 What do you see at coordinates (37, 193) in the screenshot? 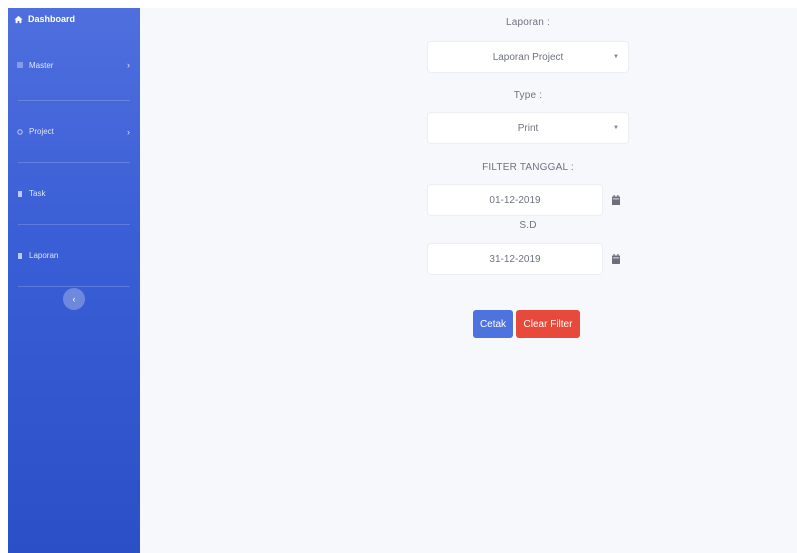
I see `sidebar-item-label: Task` at bounding box center [37, 193].